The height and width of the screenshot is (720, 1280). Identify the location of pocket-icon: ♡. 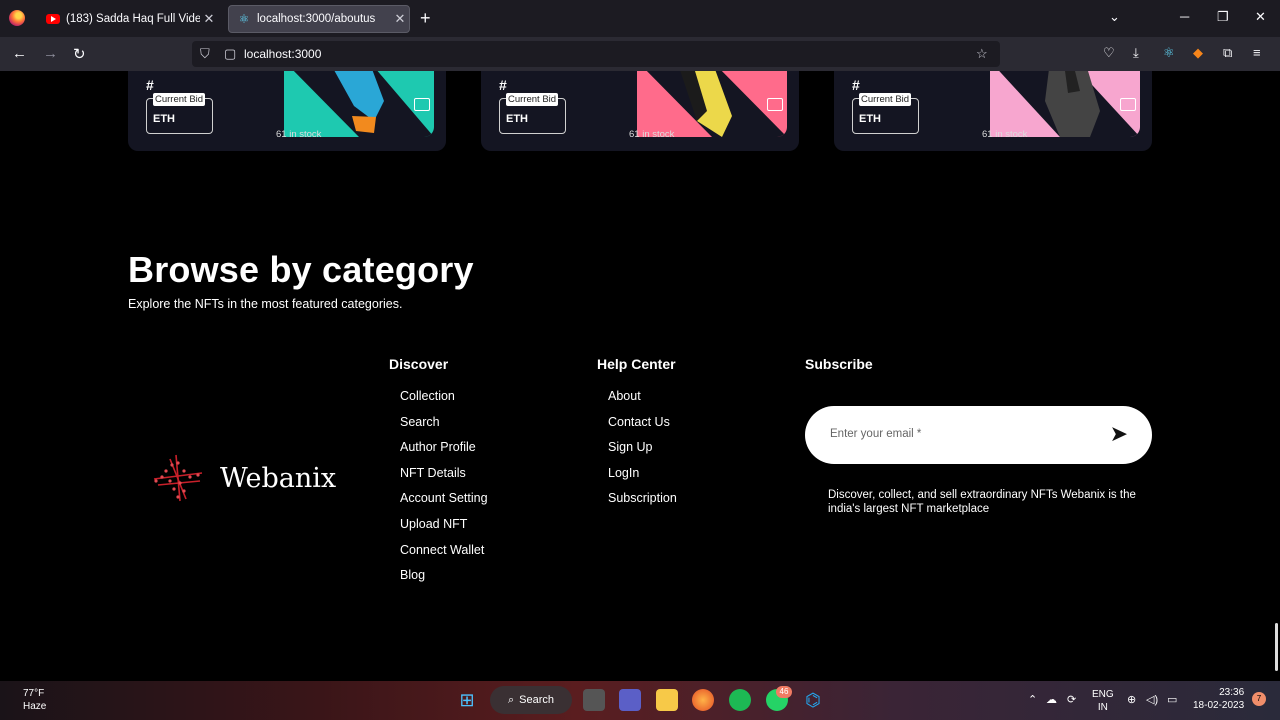
(1109, 53).